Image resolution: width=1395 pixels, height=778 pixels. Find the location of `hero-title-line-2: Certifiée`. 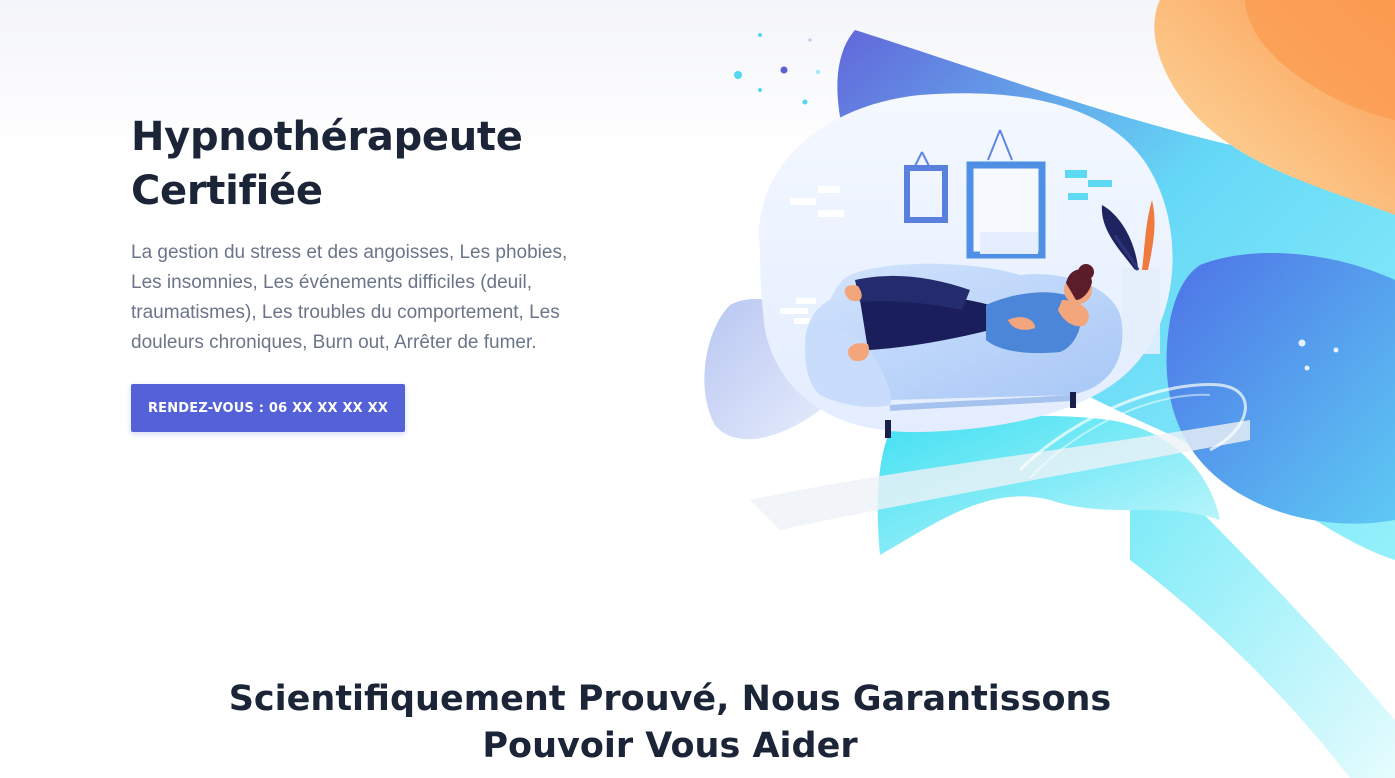

hero-title-line-2: Certifiée is located at coordinates (227, 191).